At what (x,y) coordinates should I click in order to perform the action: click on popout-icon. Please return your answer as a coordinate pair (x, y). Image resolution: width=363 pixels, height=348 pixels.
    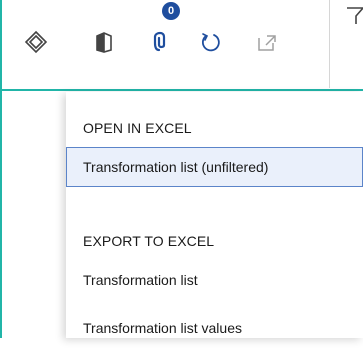
    Looking at the image, I should click on (267, 42).